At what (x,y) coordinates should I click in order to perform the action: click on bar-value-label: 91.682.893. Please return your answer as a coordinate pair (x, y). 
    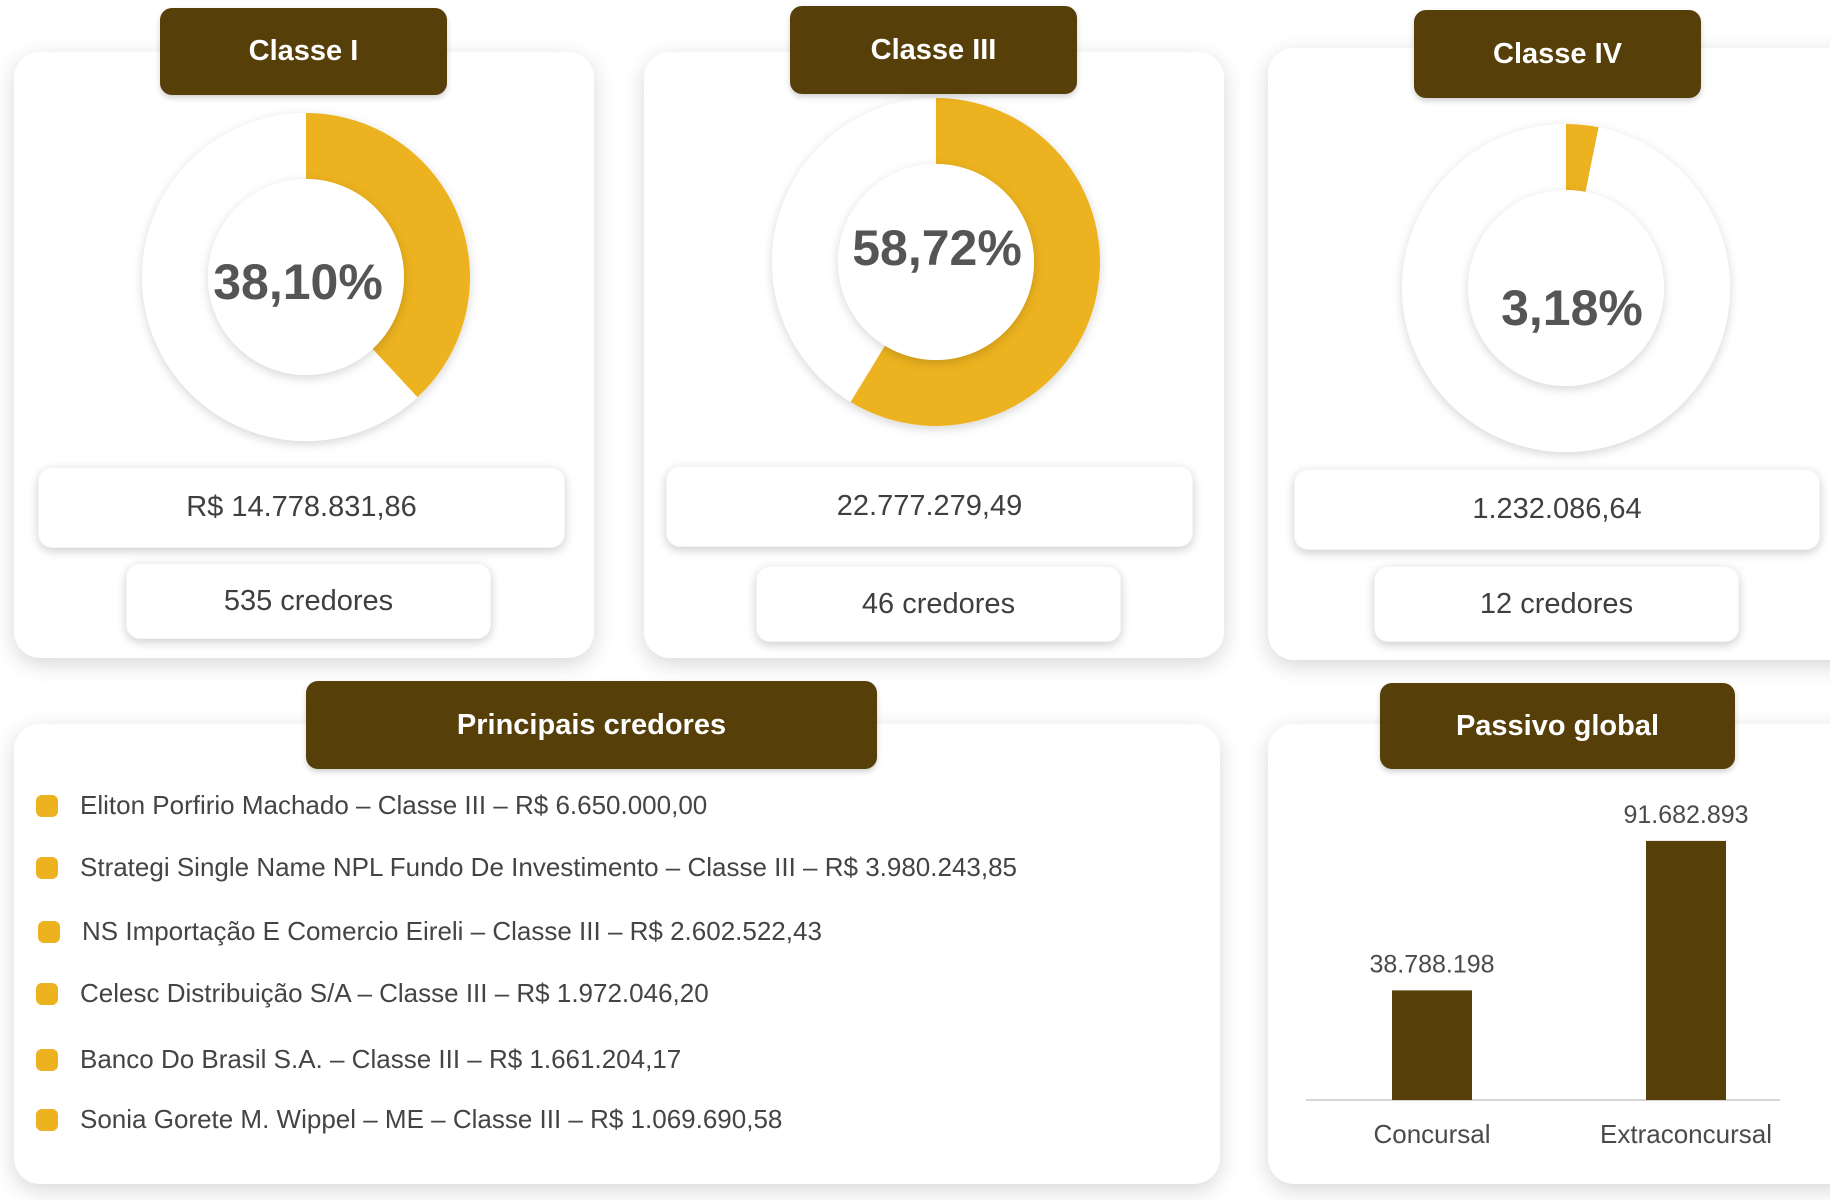
    Looking at the image, I should click on (1685, 815).